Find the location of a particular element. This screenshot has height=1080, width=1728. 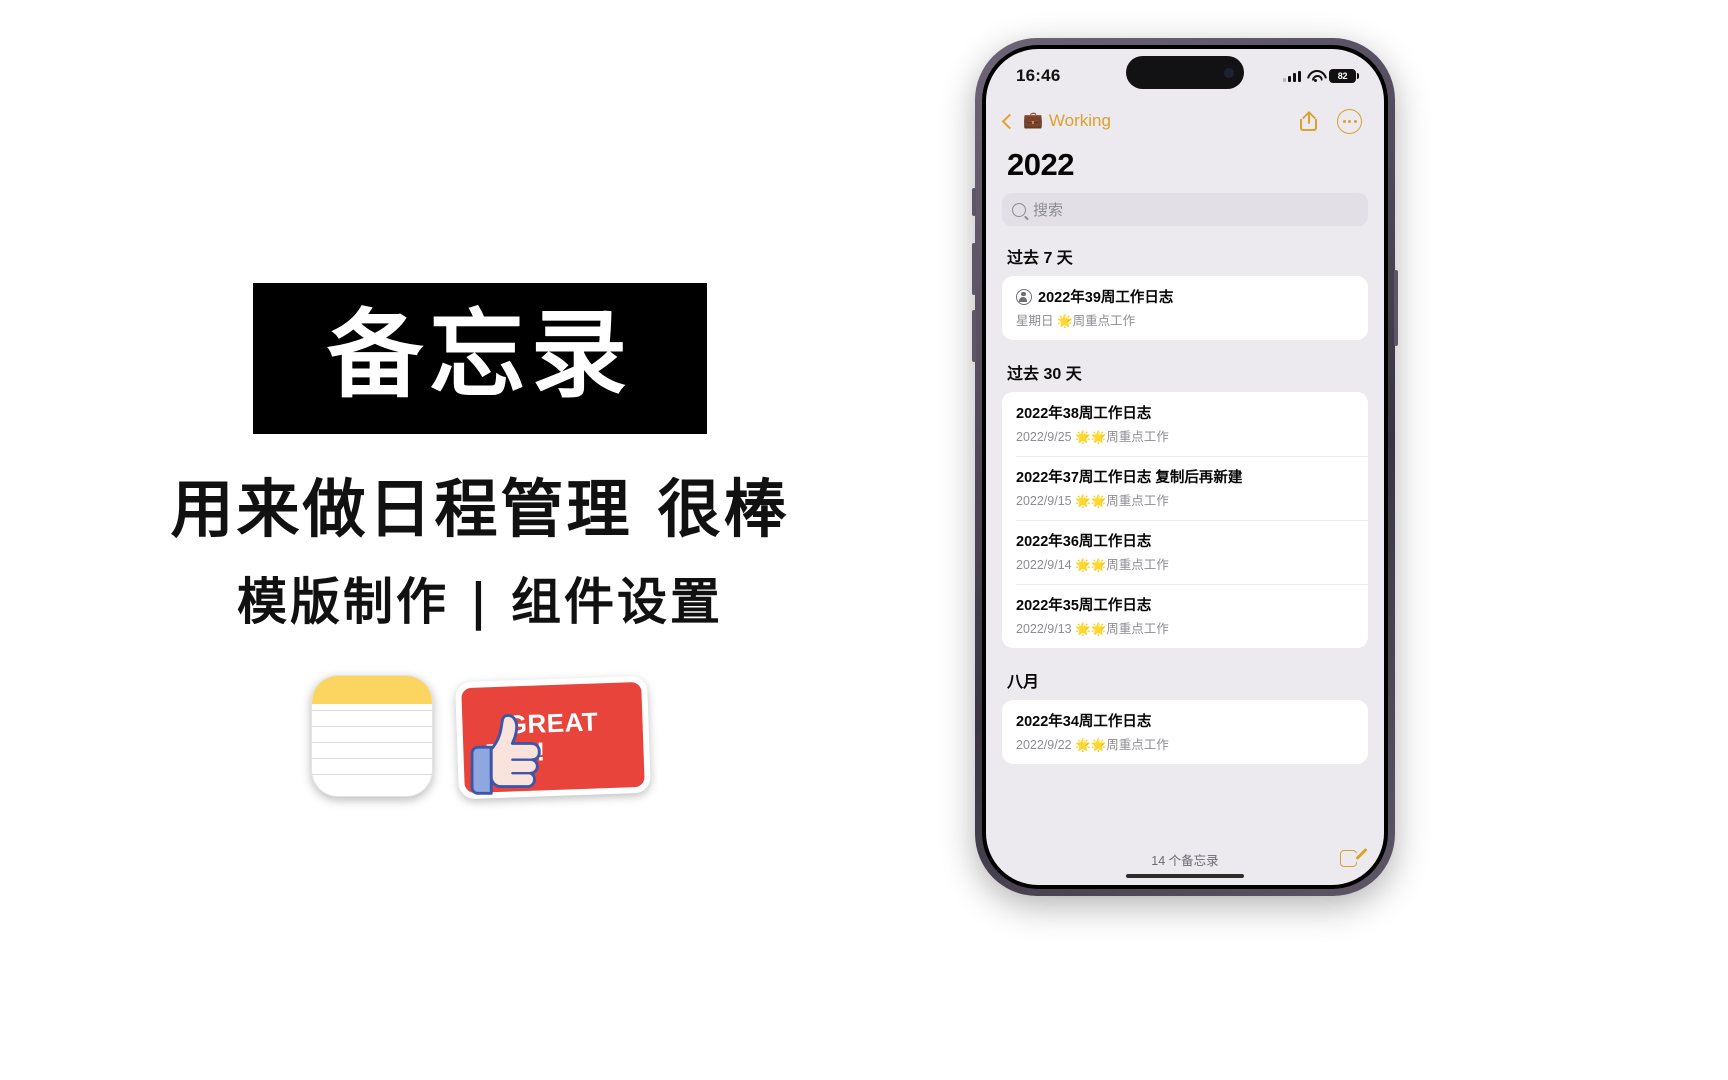

notes-card: 2022年34周工作日志 2022/9/22 🌟🌟周重点工作 is located at coordinates (1185, 732).